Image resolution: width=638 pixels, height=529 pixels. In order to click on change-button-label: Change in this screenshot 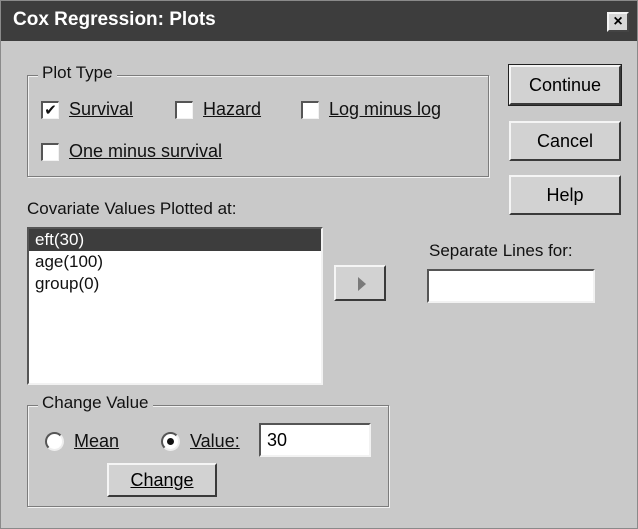, I will do `click(162, 479)`.